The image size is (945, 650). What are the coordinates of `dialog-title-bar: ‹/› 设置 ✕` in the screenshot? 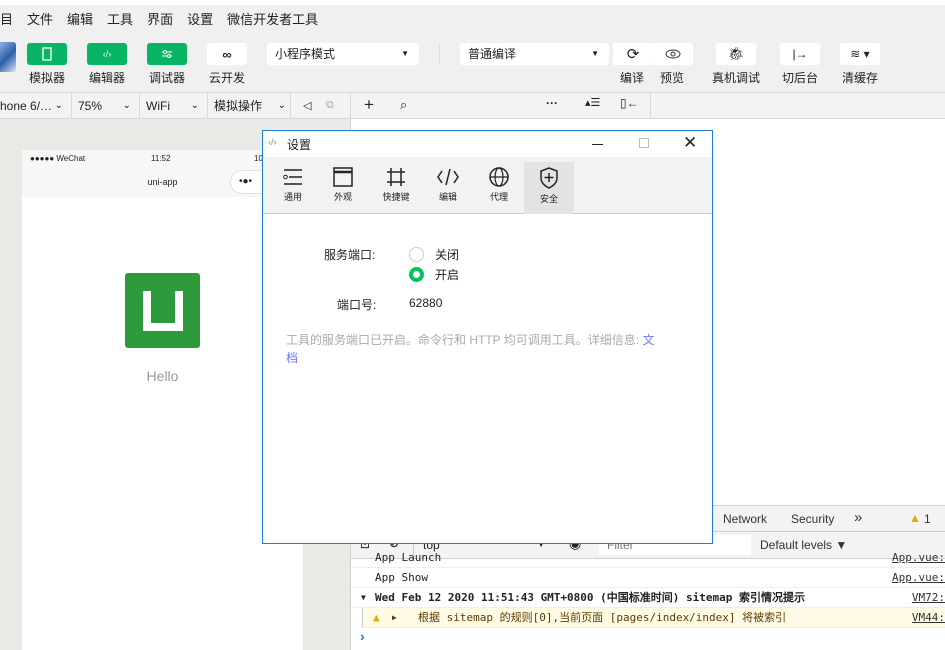 It's located at (487, 144).